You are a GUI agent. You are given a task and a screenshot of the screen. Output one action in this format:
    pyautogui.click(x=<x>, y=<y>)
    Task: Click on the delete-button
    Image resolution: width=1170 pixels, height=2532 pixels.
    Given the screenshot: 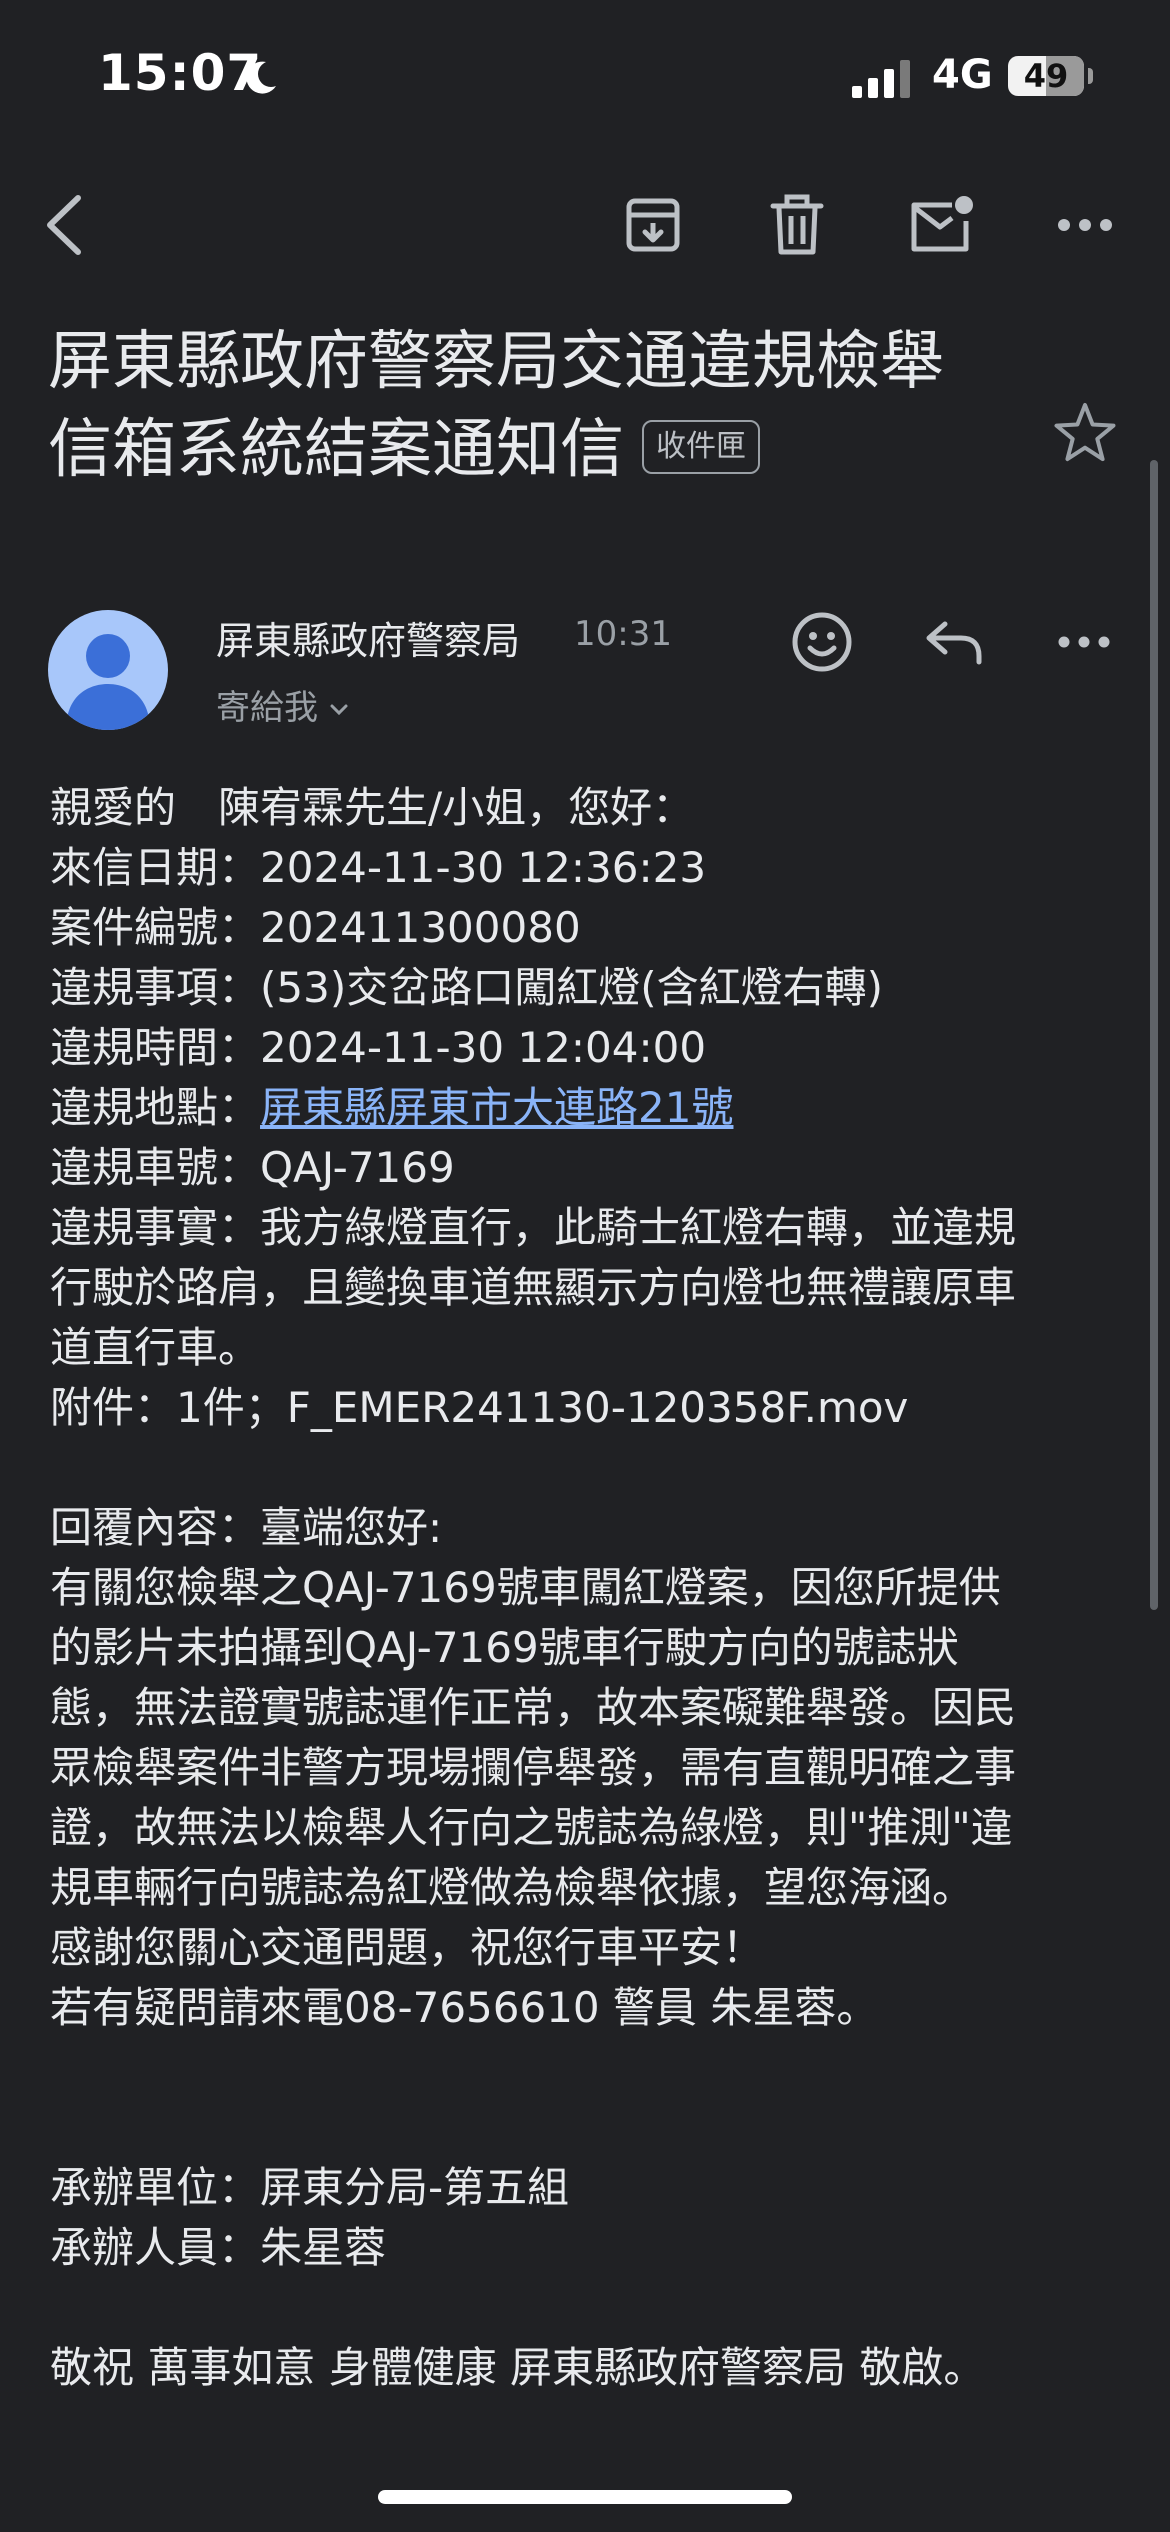 What is the action you would take?
    pyautogui.click(x=797, y=225)
    